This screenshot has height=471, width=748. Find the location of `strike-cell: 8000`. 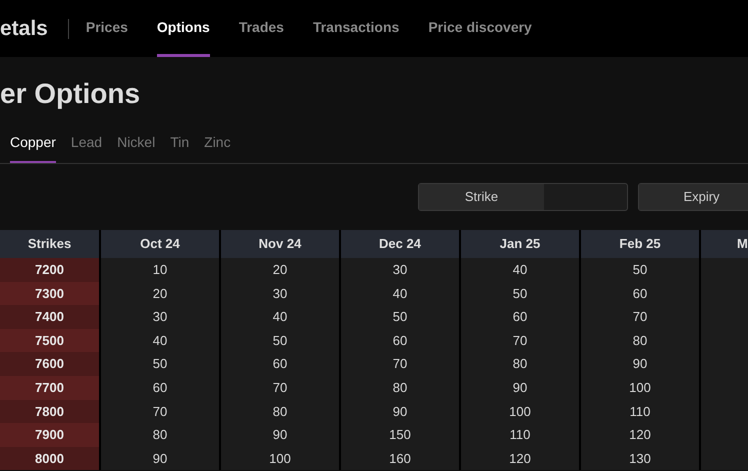

strike-cell: 8000 is located at coordinates (49, 458).